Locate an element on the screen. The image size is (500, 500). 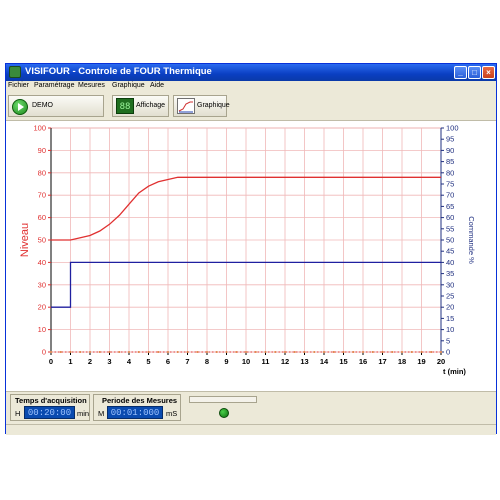
affichage-label: Affichage is located at coordinates (151, 105).